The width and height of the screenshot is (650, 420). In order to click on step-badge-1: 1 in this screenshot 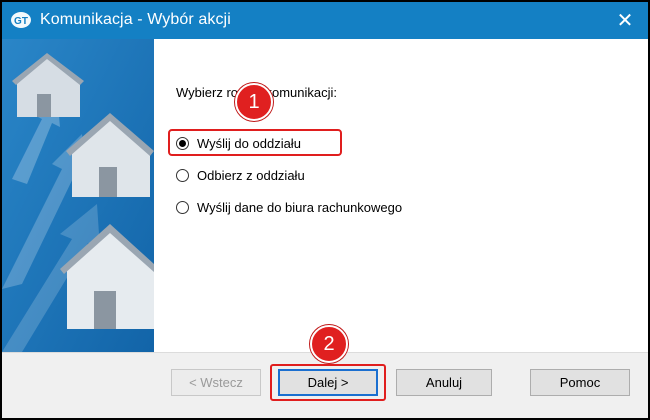, I will do `click(254, 102)`.